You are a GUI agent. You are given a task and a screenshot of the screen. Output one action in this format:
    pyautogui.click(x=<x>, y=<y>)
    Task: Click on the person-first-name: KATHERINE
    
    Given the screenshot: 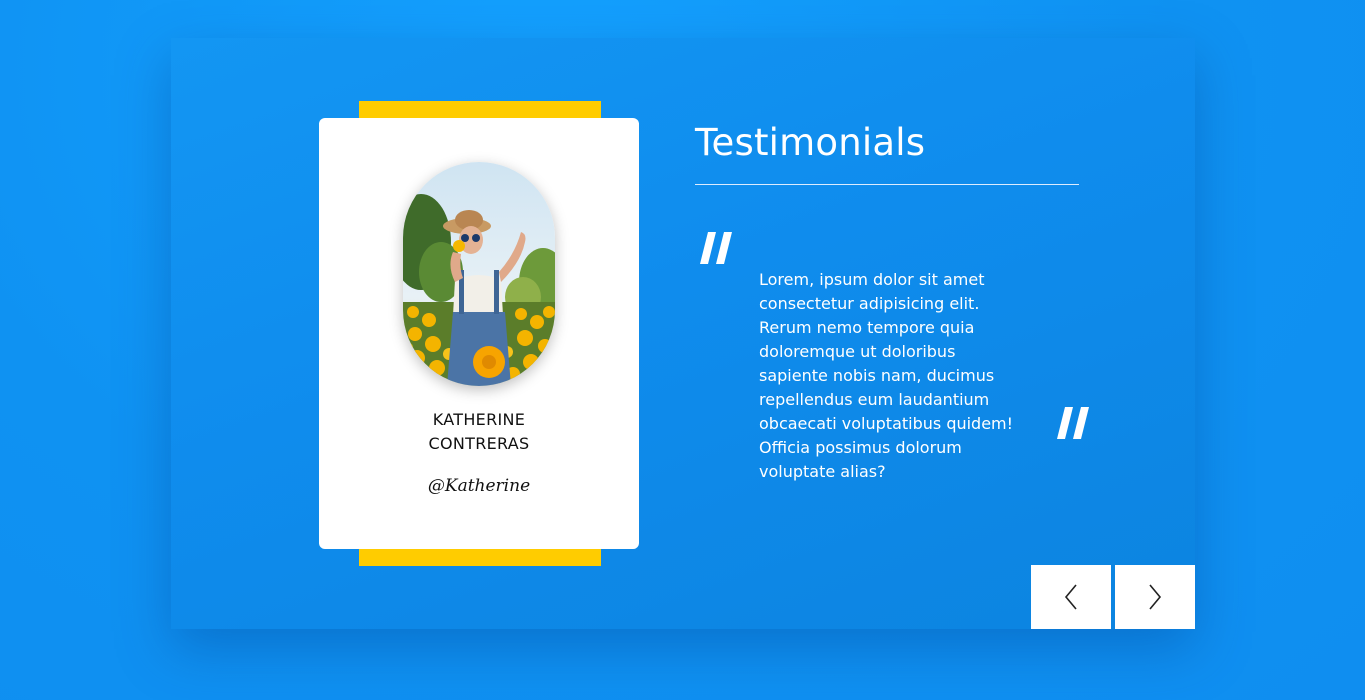 What is the action you would take?
    pyautogui.click(x=479, y=419)
    